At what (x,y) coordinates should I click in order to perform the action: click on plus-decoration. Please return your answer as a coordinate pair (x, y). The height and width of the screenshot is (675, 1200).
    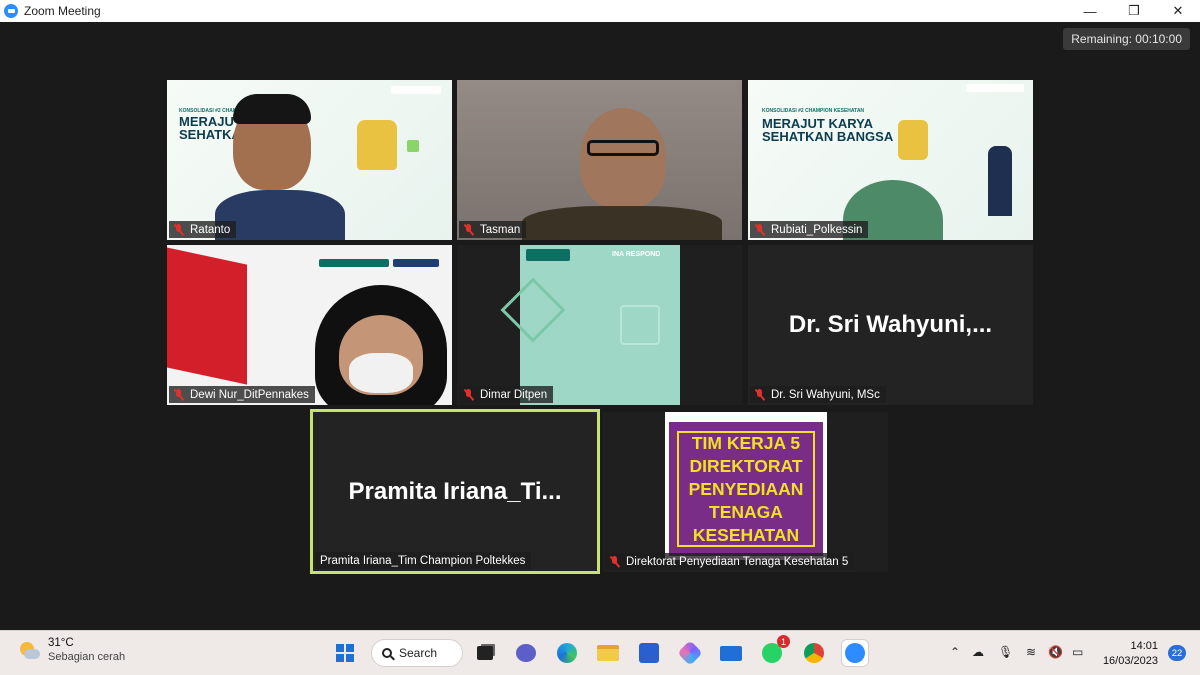
    Looking at the image, I should click on (413, 146).